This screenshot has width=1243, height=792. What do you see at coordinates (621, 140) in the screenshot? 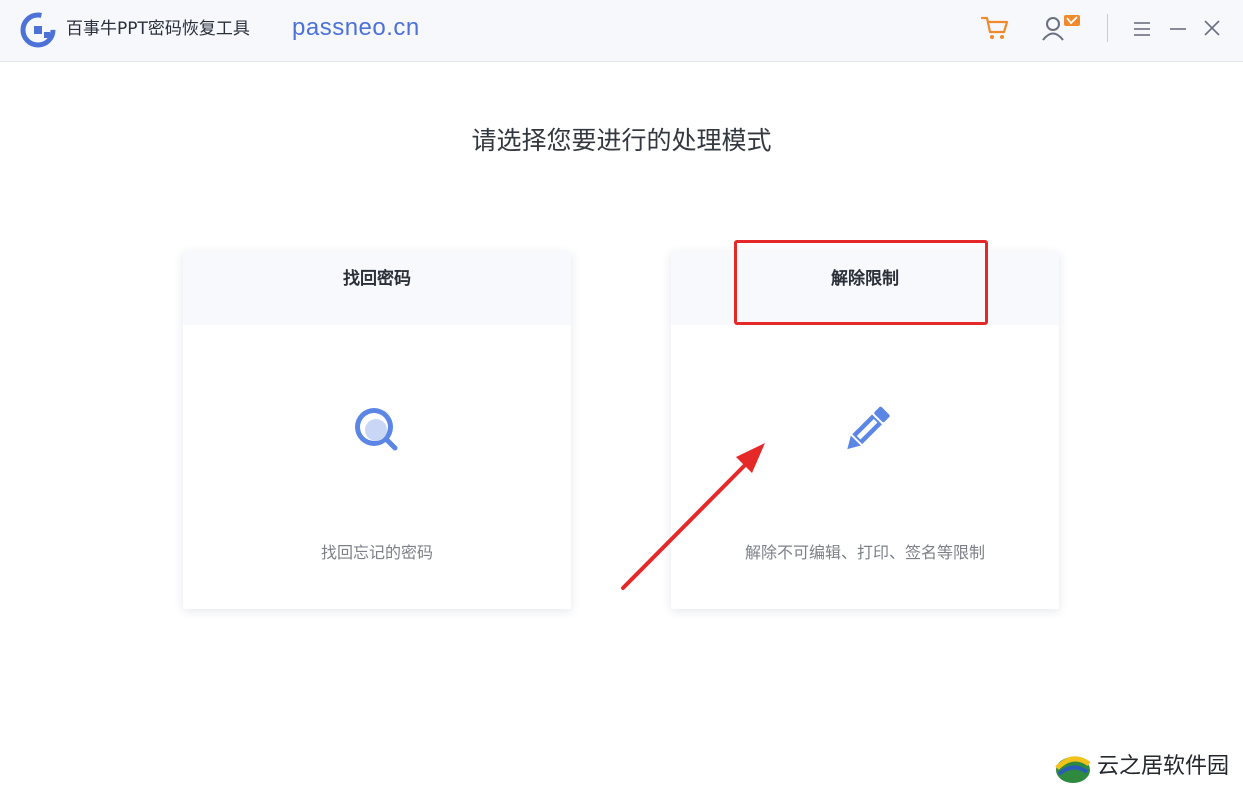
I see `page-heading: 请选择您要进行的处理模式` at bounding box center [621, 140].